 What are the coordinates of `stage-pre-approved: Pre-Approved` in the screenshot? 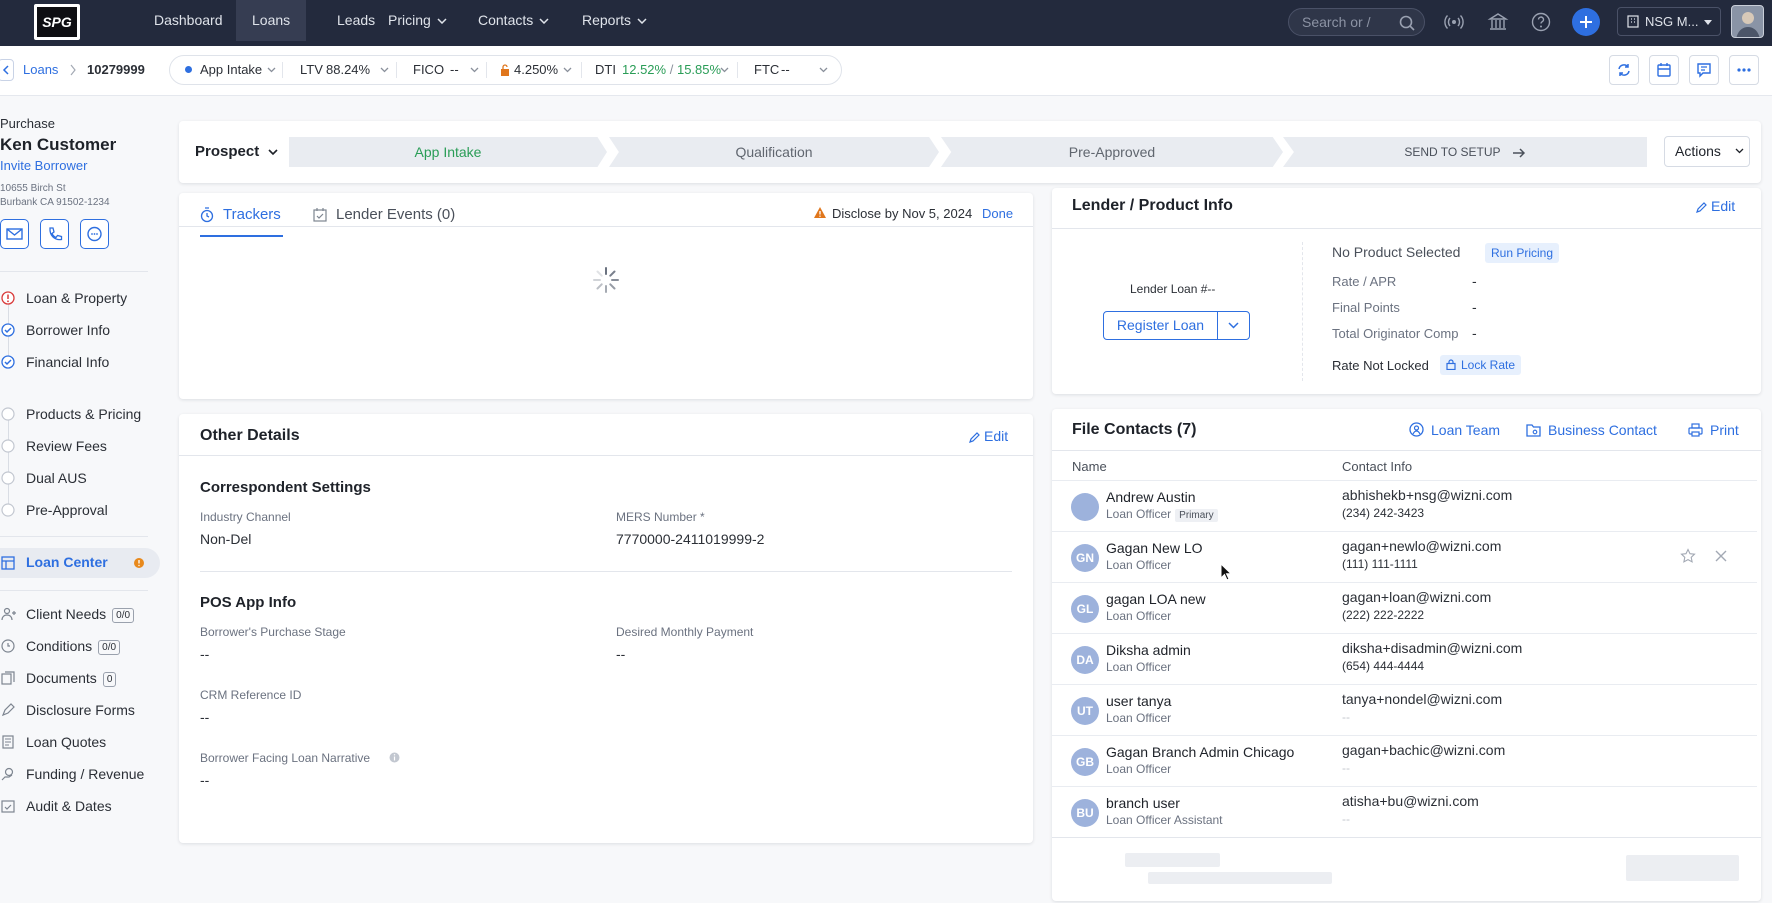 It's located at (1112, 152).